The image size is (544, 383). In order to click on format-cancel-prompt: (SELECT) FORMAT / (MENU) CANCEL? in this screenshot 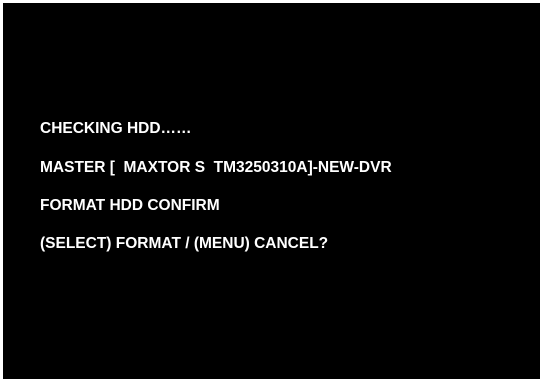, I will do `click(184, 244)`.